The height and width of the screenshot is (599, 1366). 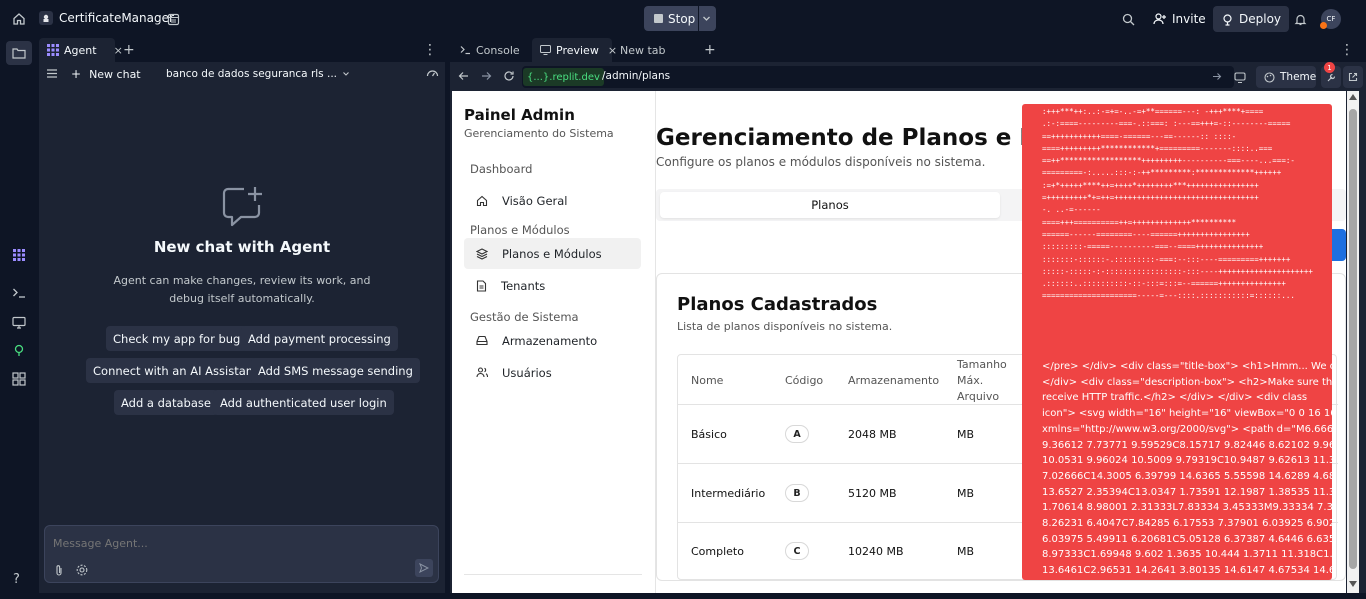 I want to click on col-header-codigo: Código, so click(x=804, y=380).